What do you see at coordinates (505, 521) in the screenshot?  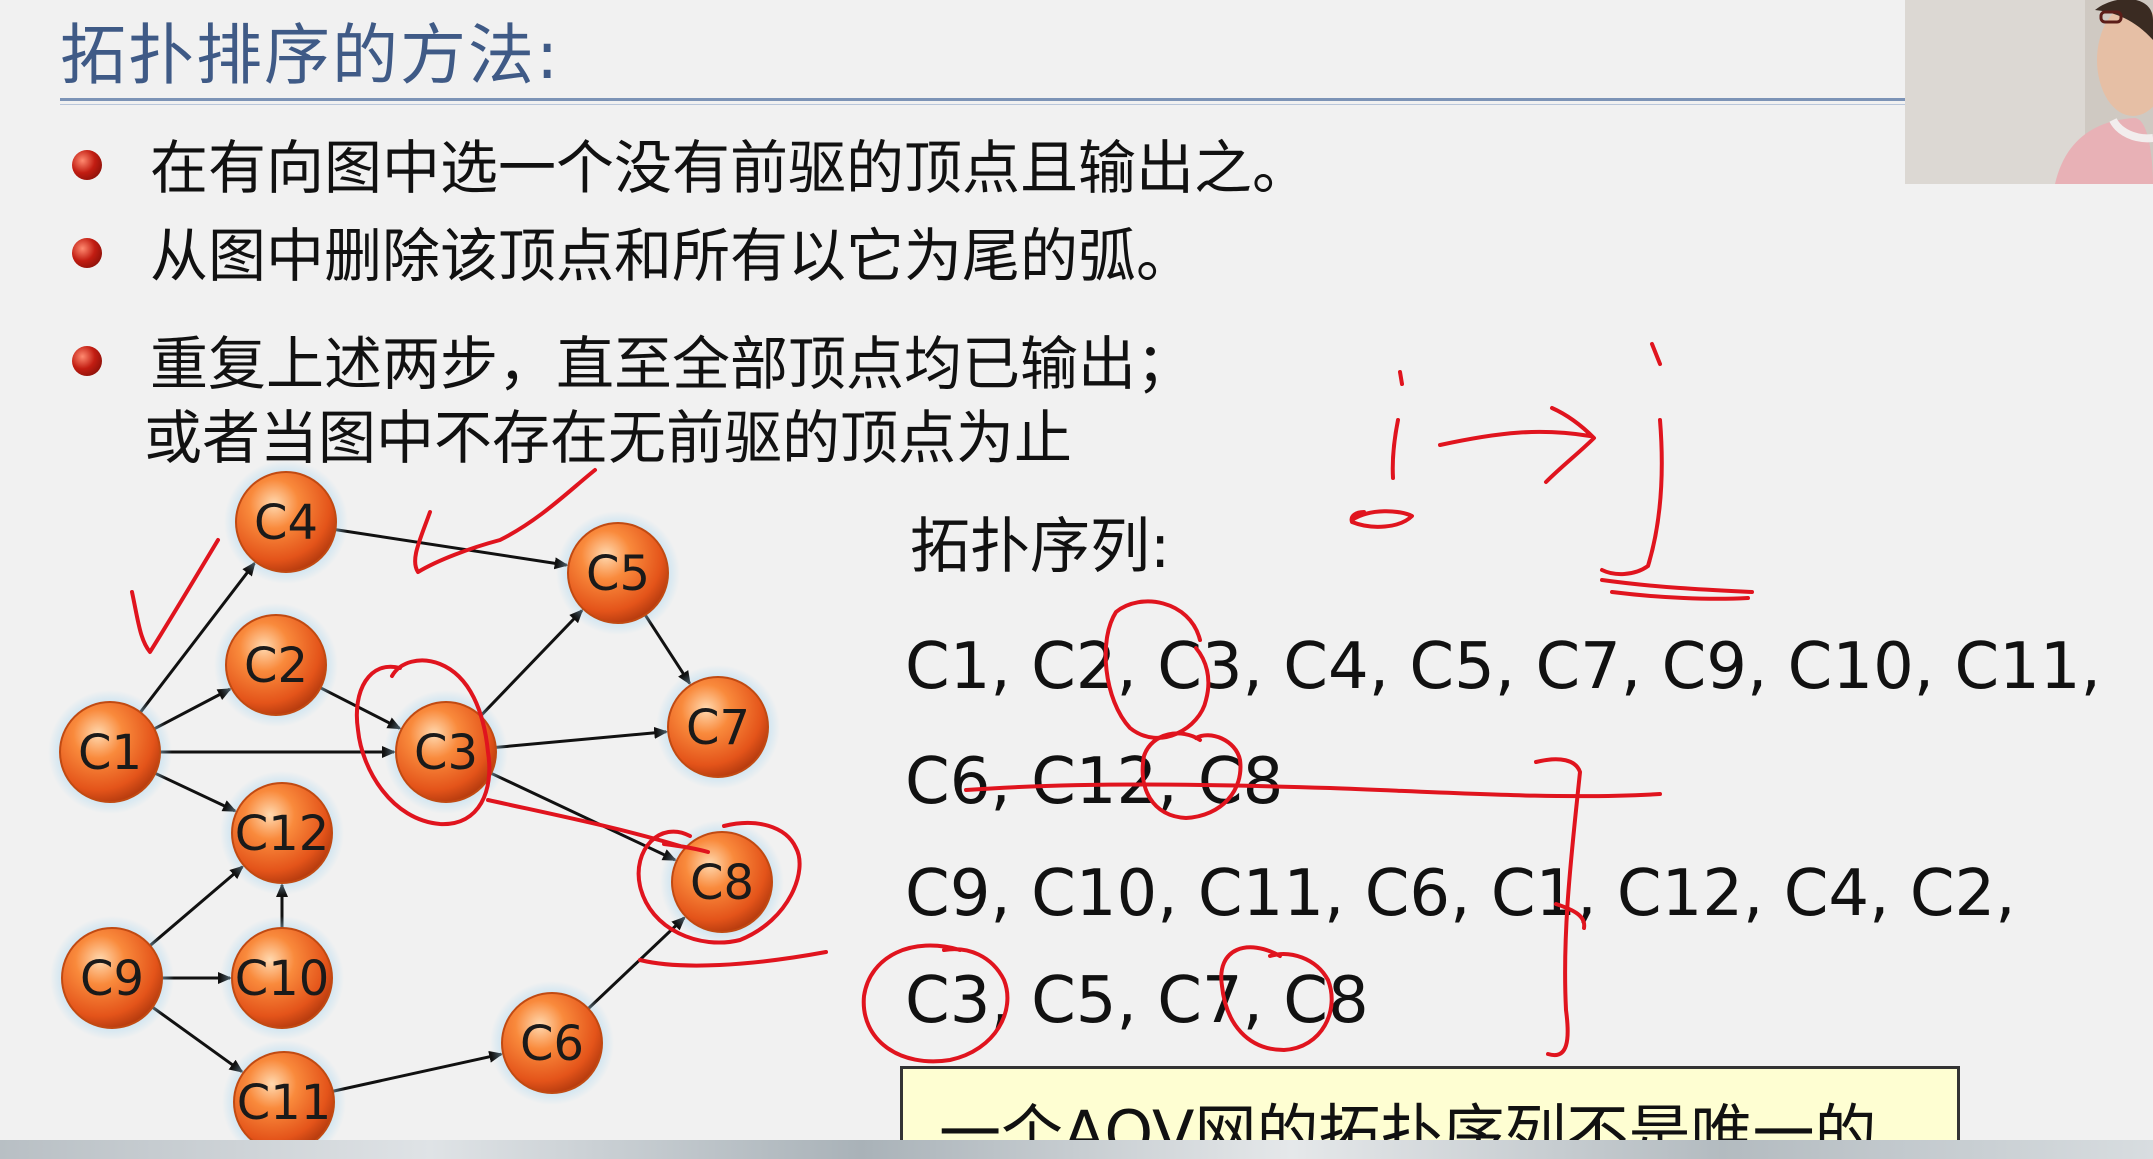 I see `ink-c4-to-c5-scribble` at bounding box center [505, 521].